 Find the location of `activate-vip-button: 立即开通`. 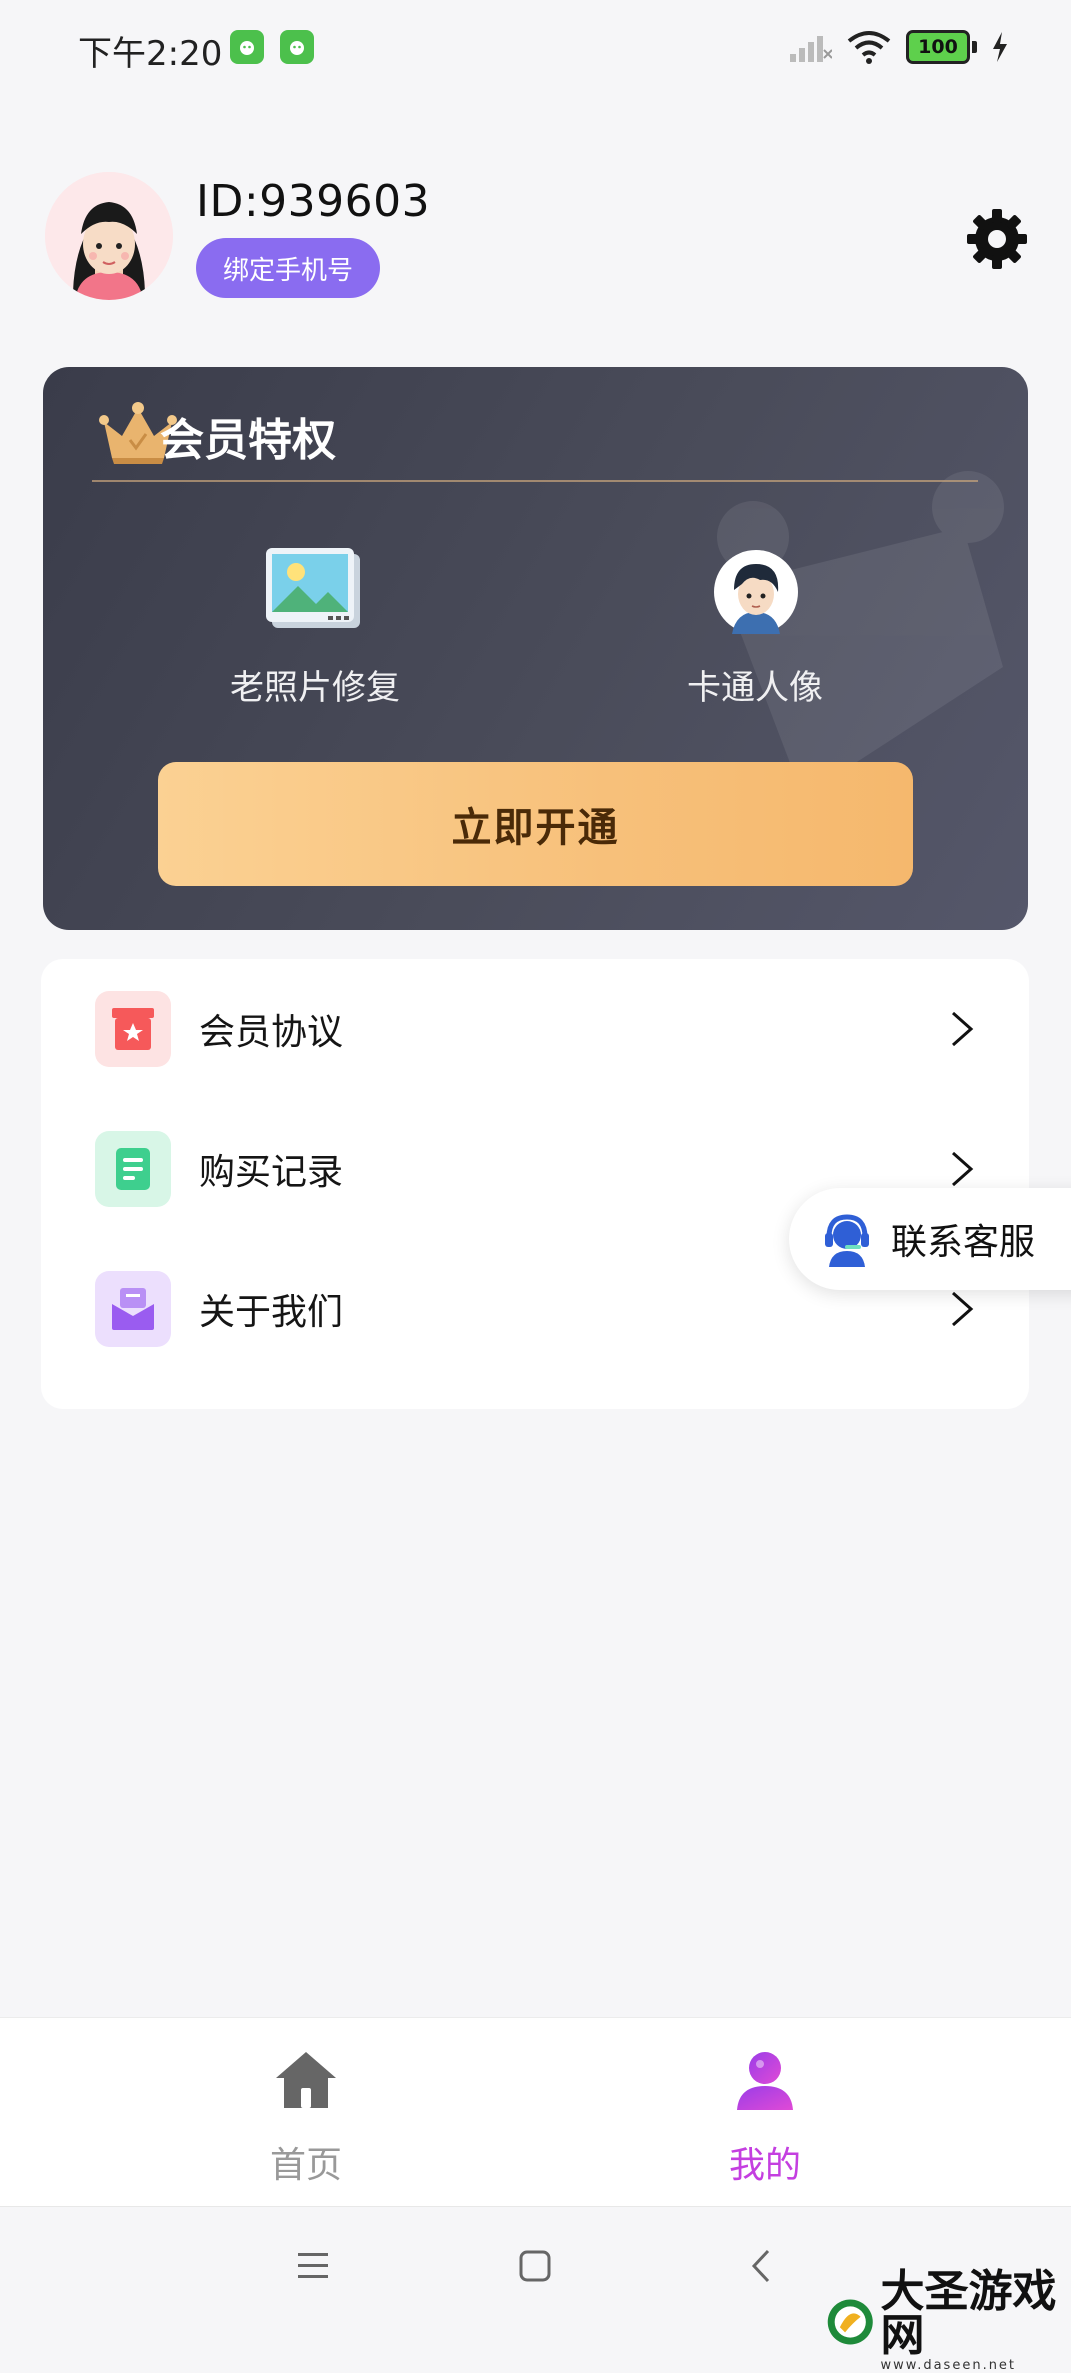

activate-vip-button: 立即开通 is located at coordinates (535, 824).